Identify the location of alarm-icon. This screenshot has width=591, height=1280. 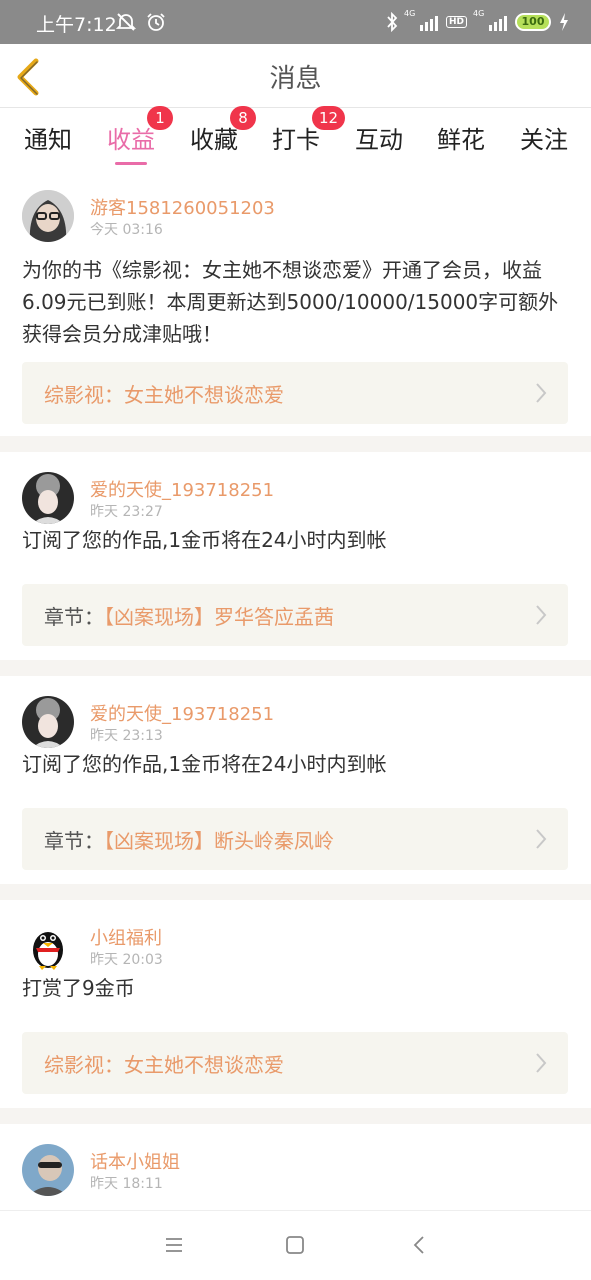
(156, 22).